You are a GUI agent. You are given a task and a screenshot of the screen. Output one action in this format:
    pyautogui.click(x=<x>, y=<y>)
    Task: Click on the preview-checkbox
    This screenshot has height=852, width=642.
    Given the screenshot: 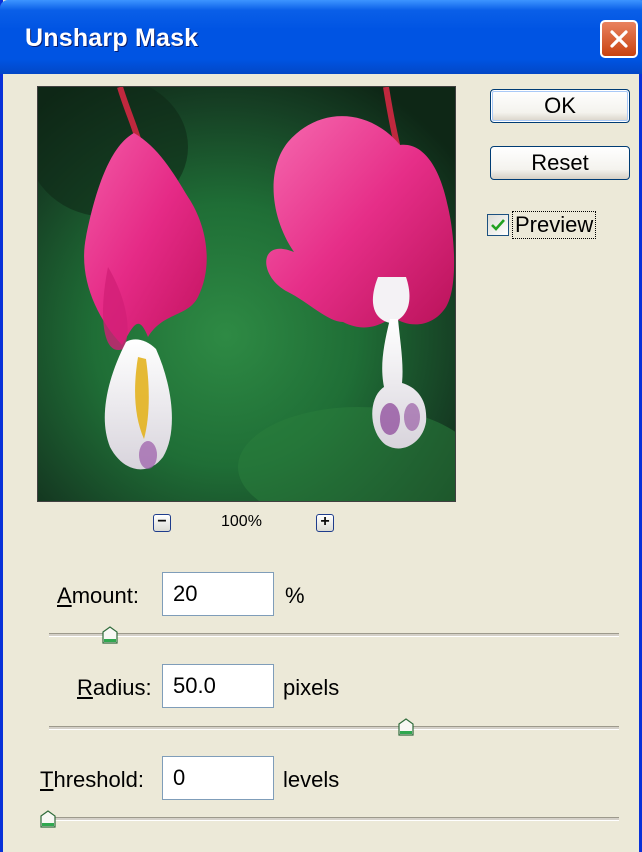 What is the action you would take?
    pyautogui.click(x=498, y=225)
    